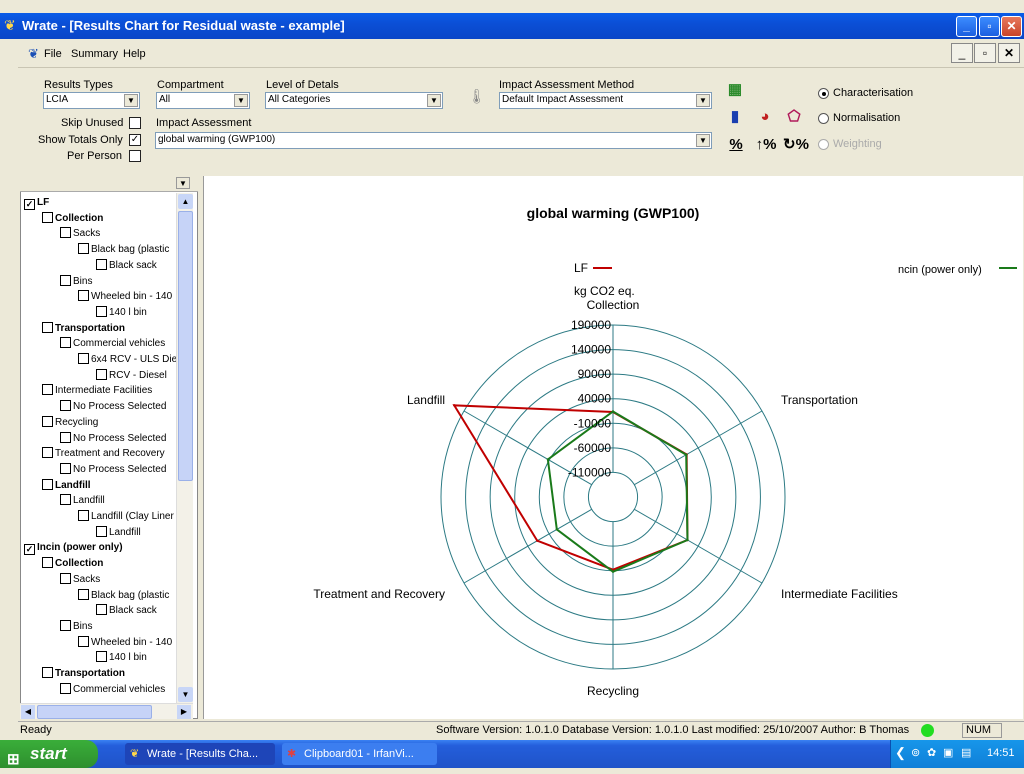  I want to click on scroll-right-button: ▶, so click(184, 712).